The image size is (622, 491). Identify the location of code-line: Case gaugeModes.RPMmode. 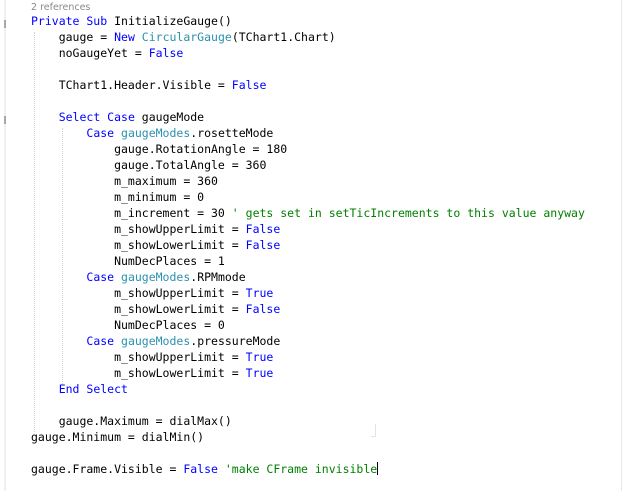
(138, 277).